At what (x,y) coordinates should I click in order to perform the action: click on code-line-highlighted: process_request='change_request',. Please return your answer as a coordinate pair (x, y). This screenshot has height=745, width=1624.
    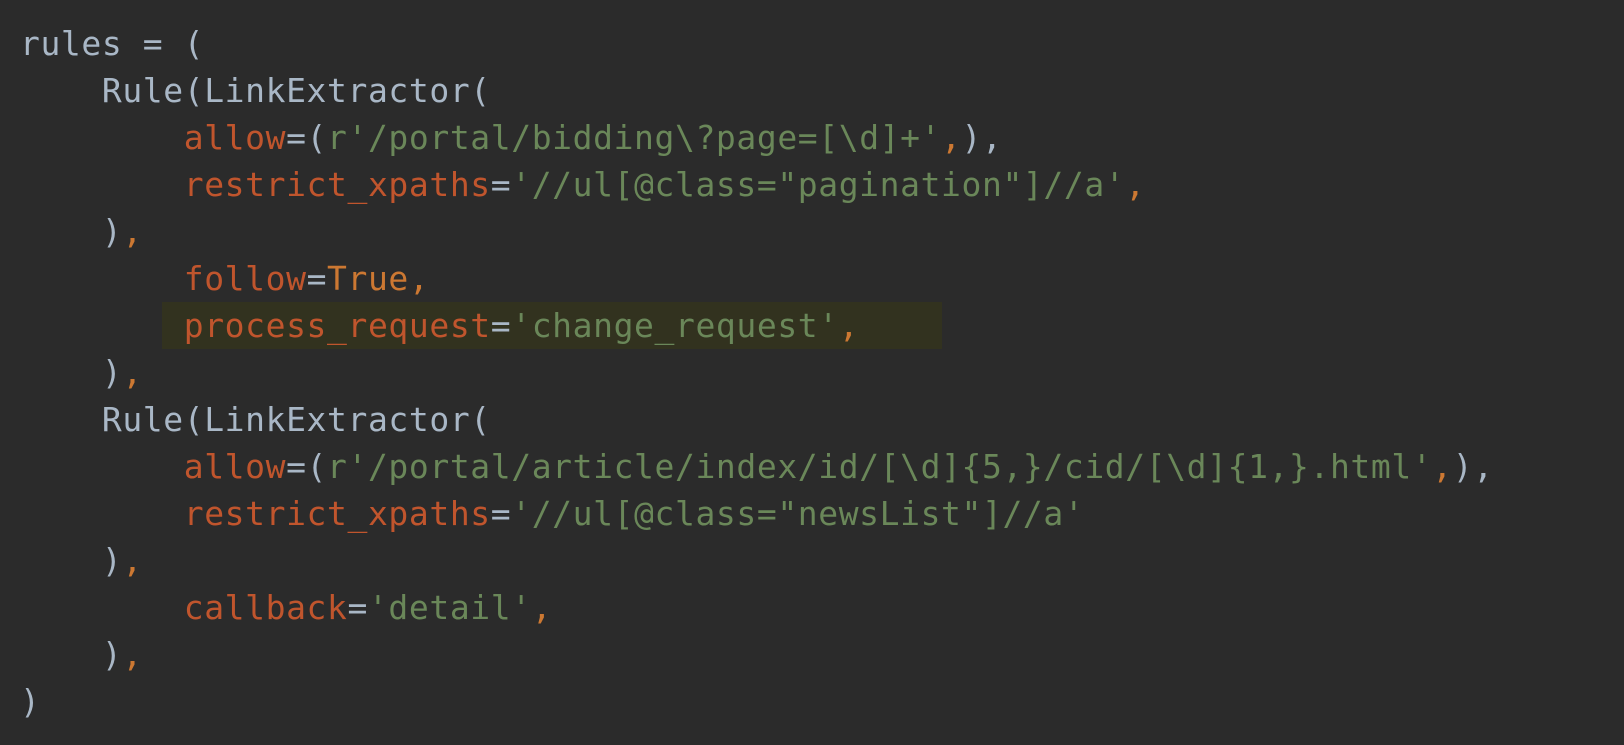
    Looking at the image, I should click on (822, 325).